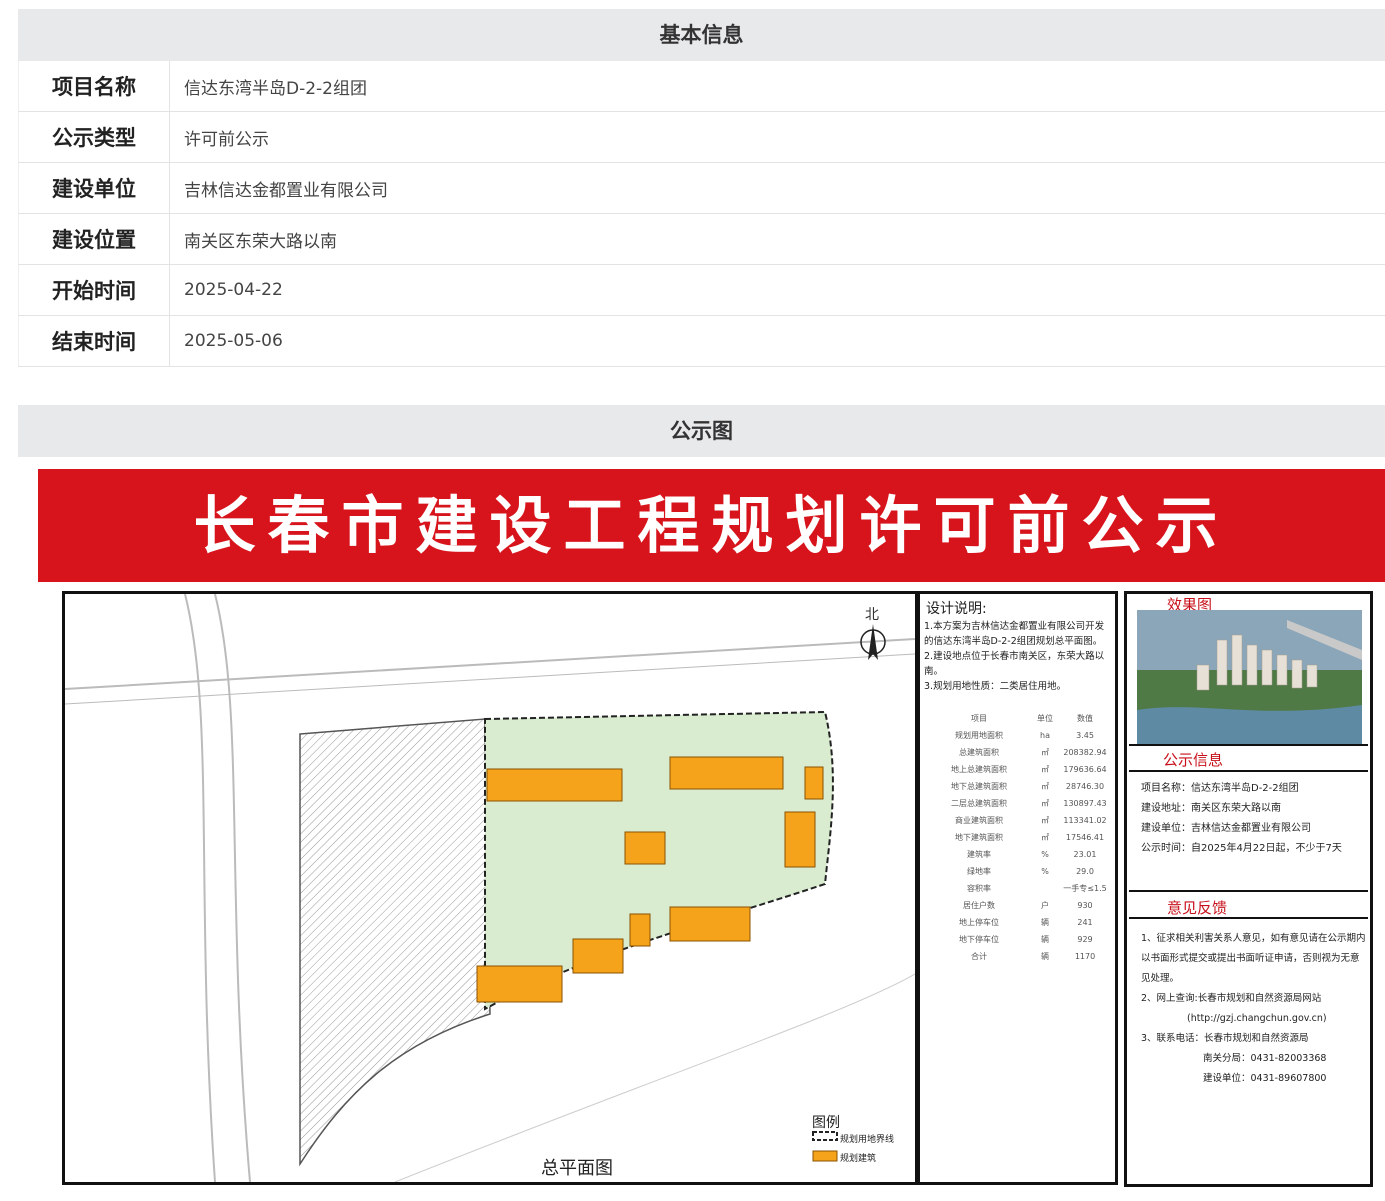 This screenshot has width=1385, height=1201. Describe the element at coordinates (777, 188) in the screenshot. I see `info-value: 吉林信达金都置业有限公司` at that location.